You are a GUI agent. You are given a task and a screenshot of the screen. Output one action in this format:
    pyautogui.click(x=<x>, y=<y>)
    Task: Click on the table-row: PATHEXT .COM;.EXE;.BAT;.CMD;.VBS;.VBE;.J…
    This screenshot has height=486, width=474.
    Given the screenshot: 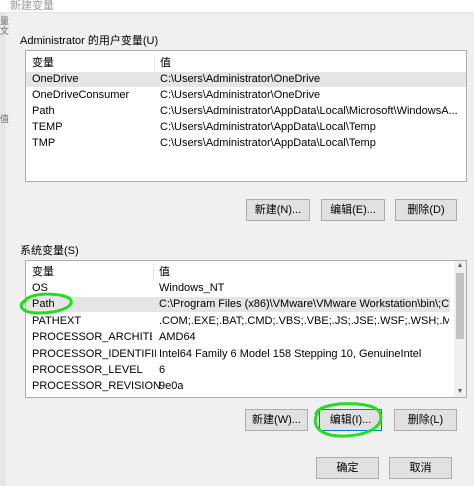 What is the action you would take?
    pyautogui.click(x=238, y=321)
    